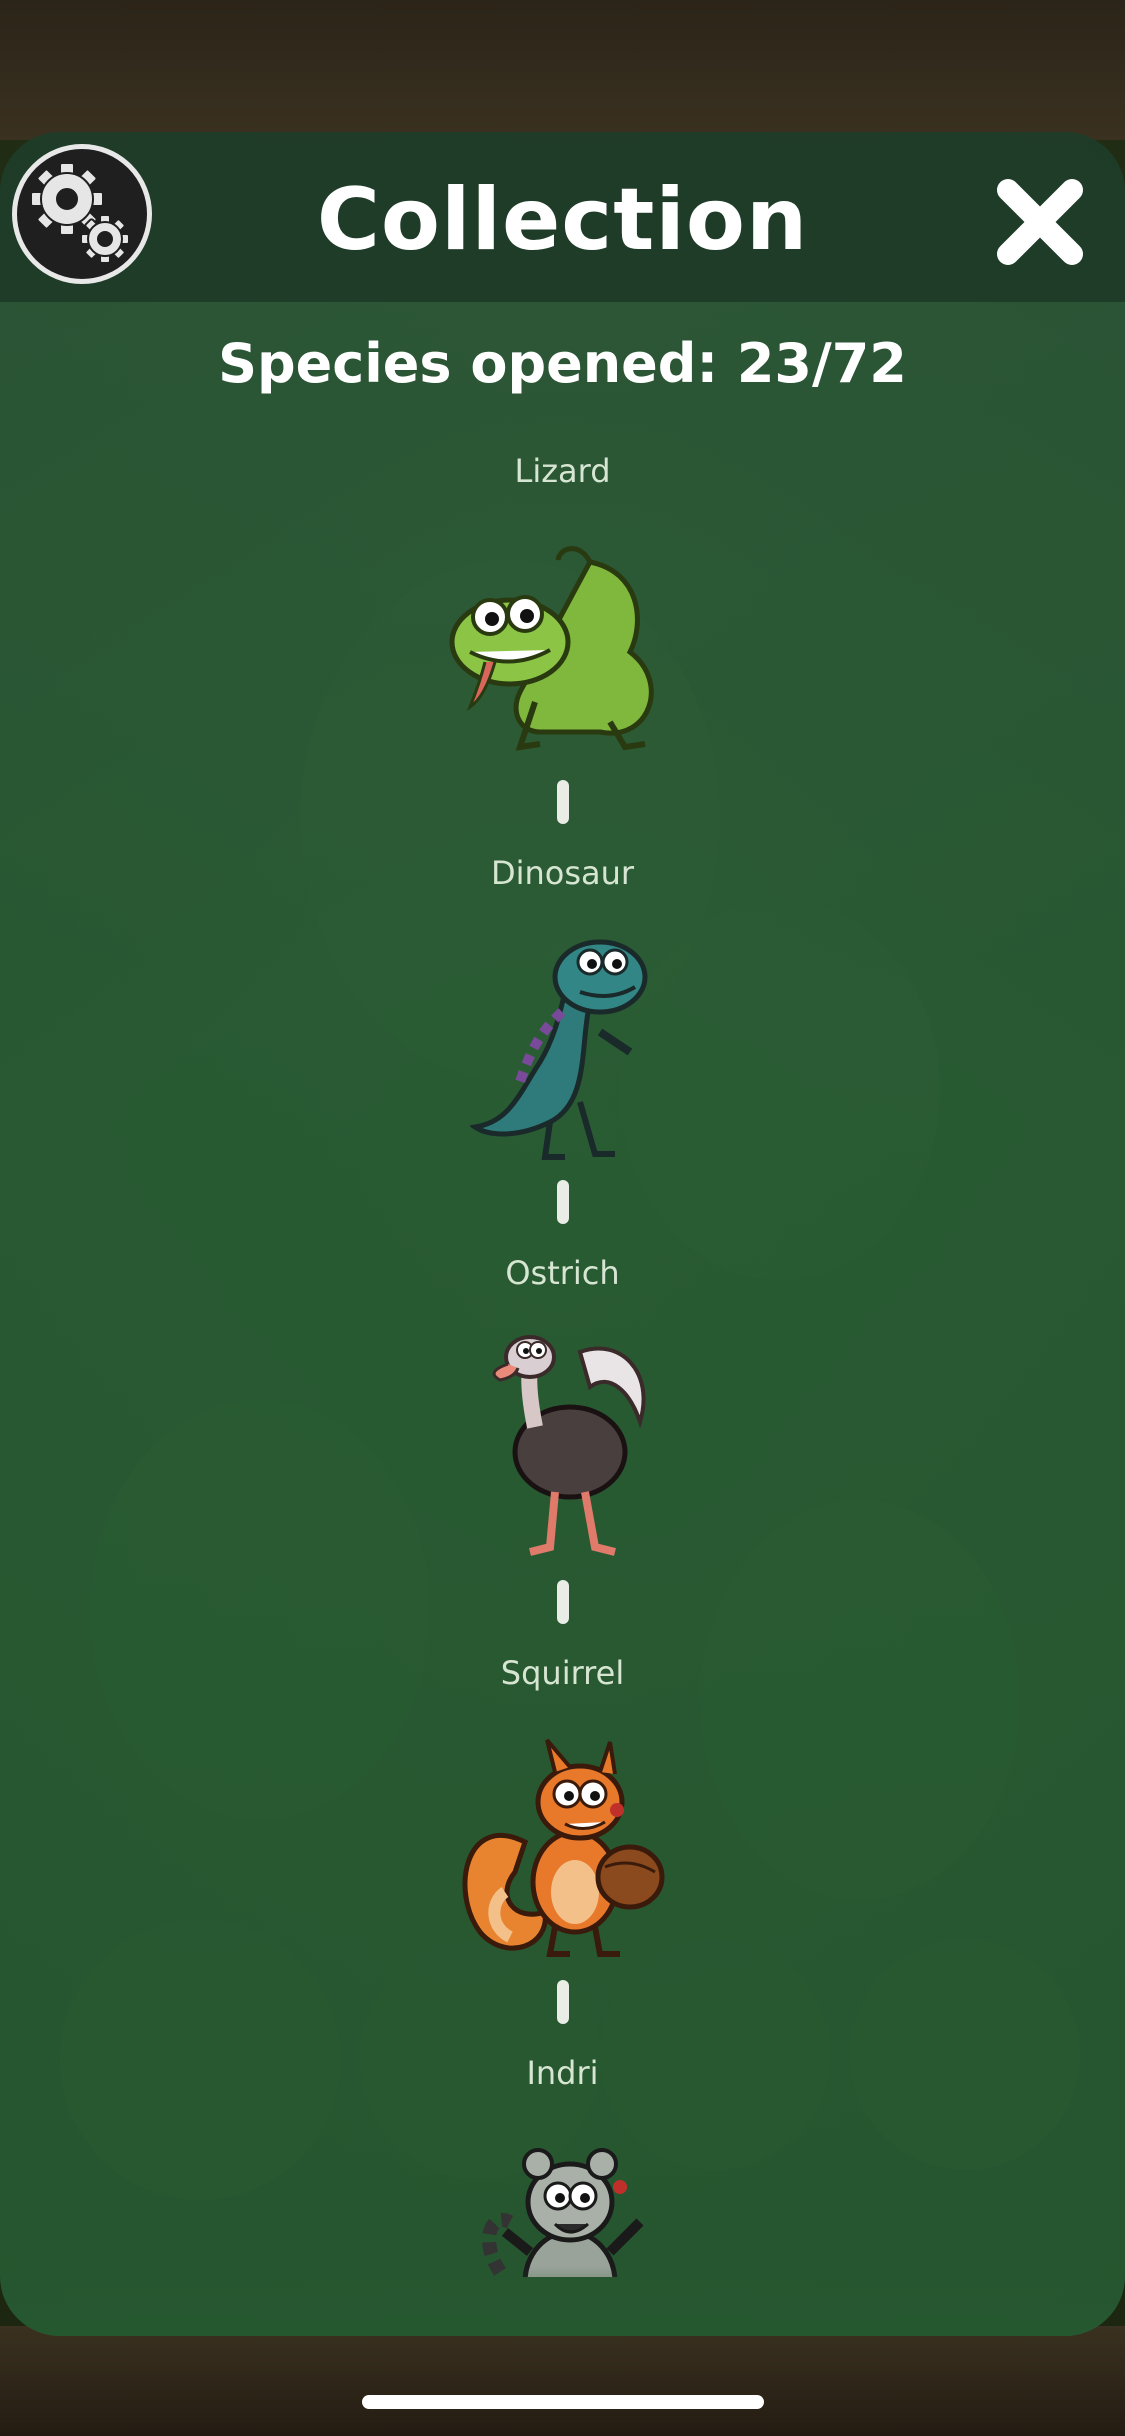  I want to click on species-opened-counter: Species opened: 23/72, so click(562, 363).